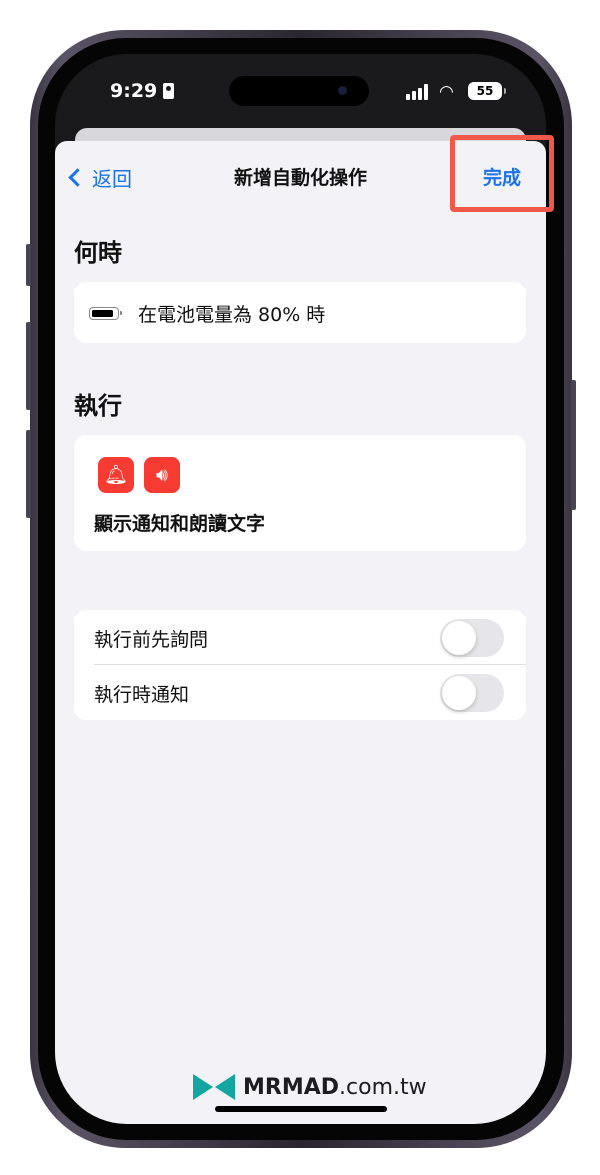 The height and width of the screenshot is (1175, 600). What do you see at coordinates (301, 1109) in the screenshot?
I see `home-indicator` at bounding box center [301, 1109].